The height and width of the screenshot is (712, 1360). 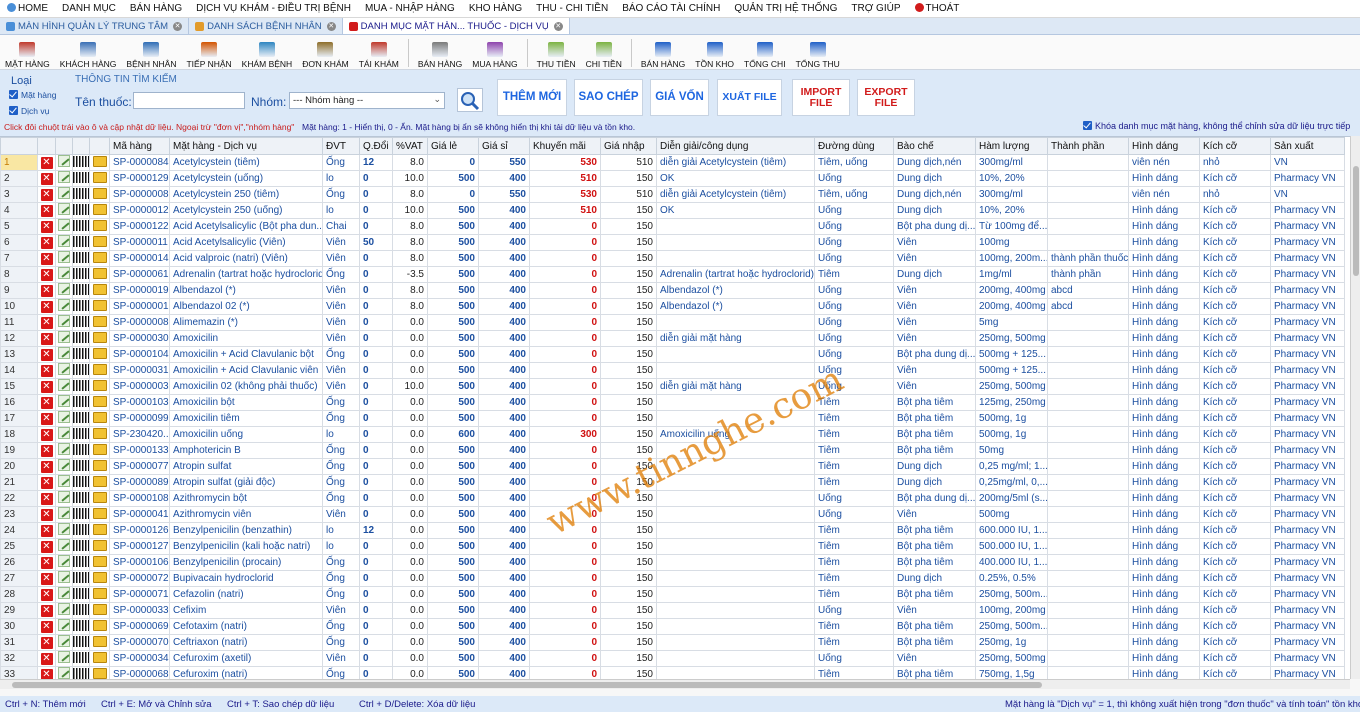 I want to click on toolbar-button: KHÁCH HÀNG, so click(x=88, y=52).